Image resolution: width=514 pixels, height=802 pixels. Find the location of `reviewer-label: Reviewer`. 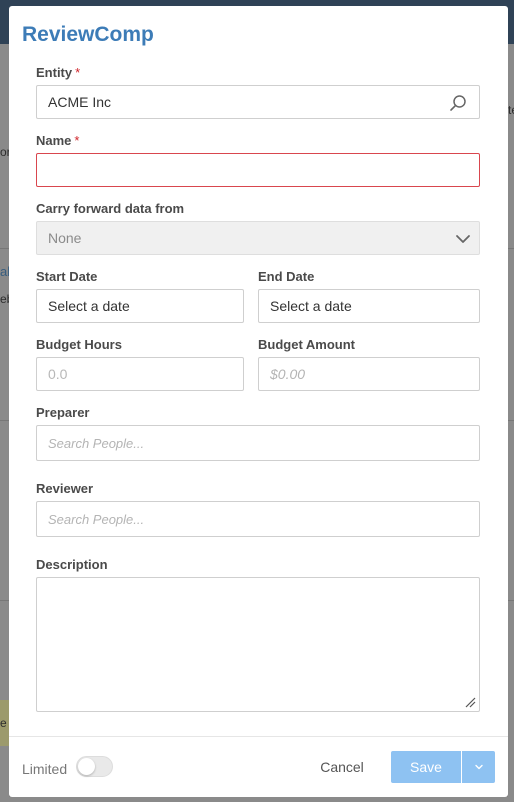

reviewer-label: Reviewer is located at coordinates (65, 488).